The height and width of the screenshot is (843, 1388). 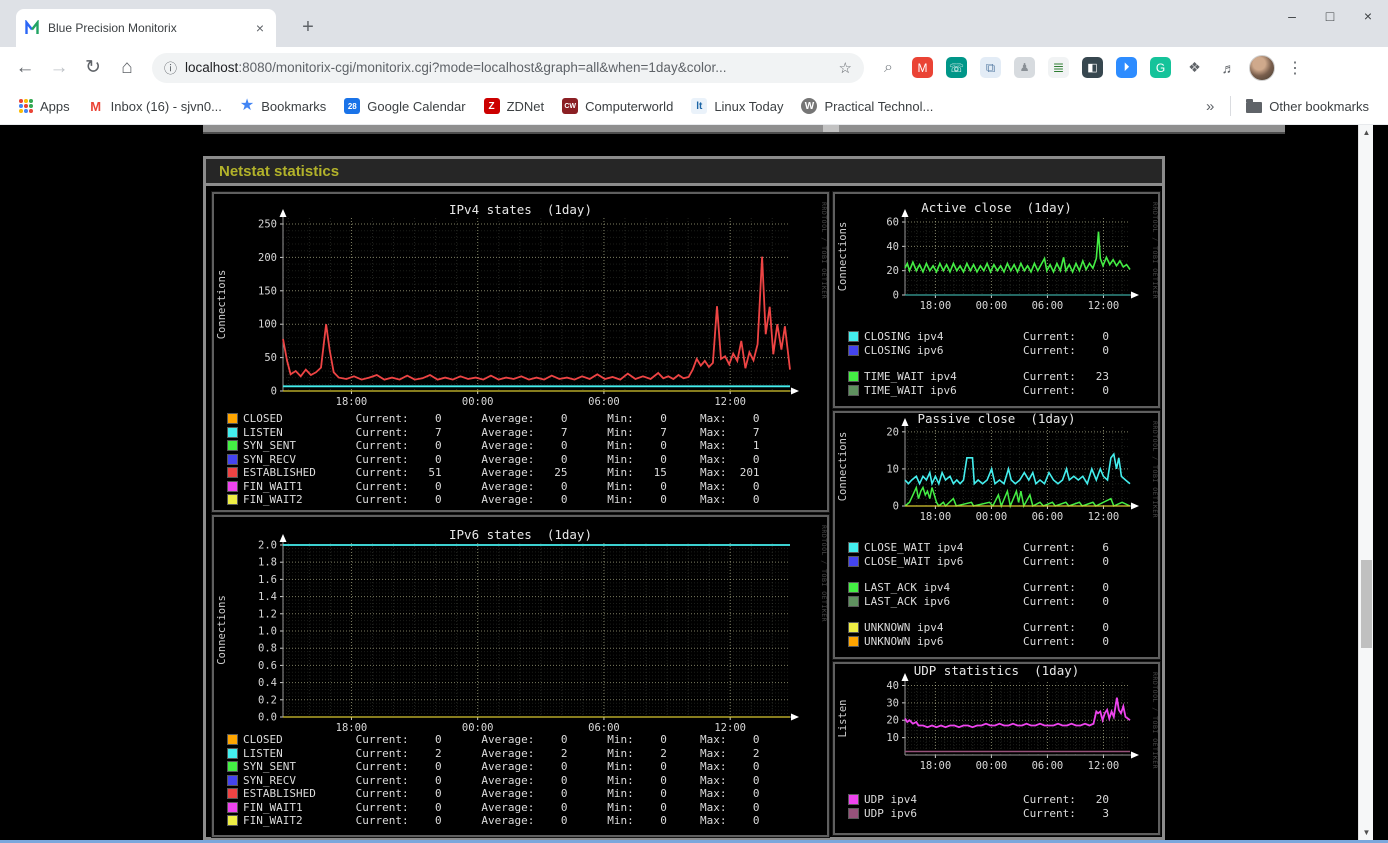 What do you see at coordinates (987, 601) in the screenshot?
I see `legend-text: LAST_ACK ipv6 Current: 0` at bounding box center [987, 601].